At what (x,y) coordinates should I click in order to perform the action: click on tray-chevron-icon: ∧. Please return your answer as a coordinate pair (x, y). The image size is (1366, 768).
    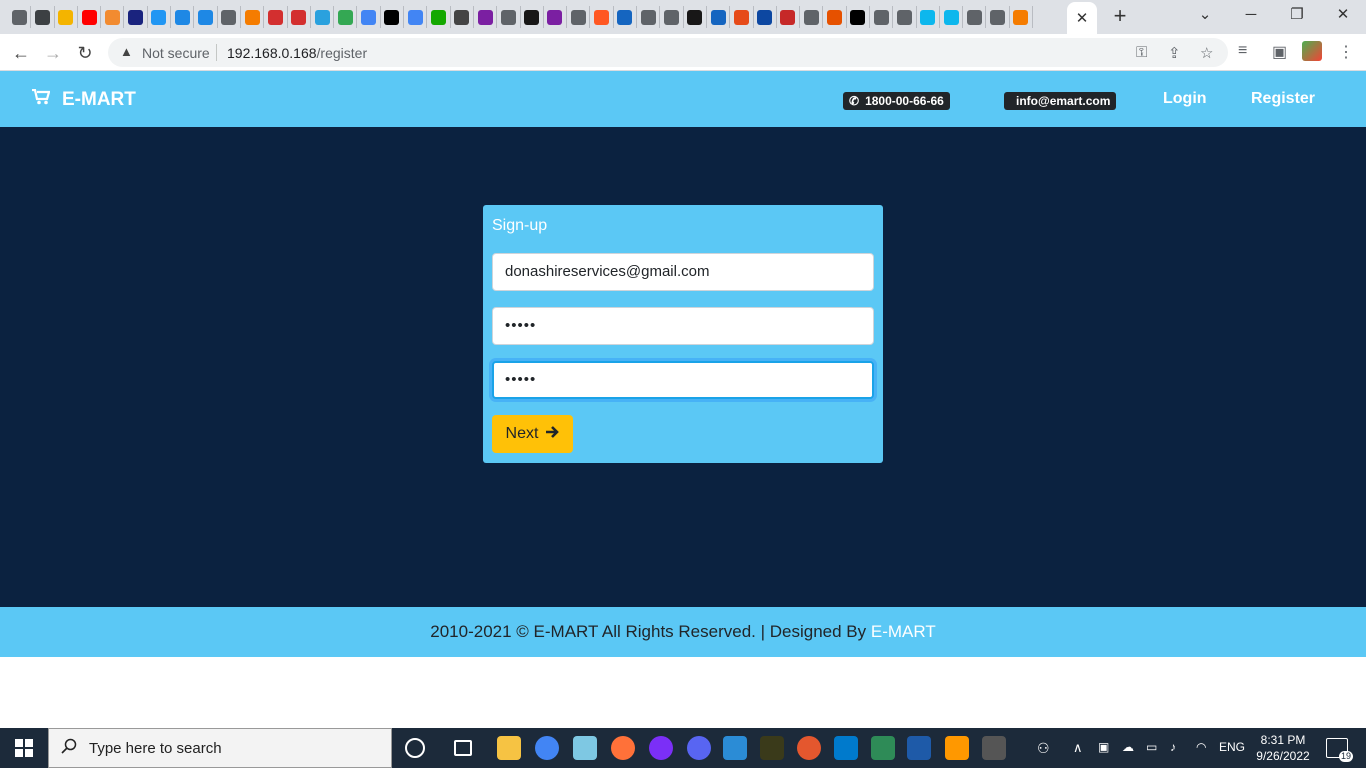
    Looking at the image, I should click on (1078, 748).